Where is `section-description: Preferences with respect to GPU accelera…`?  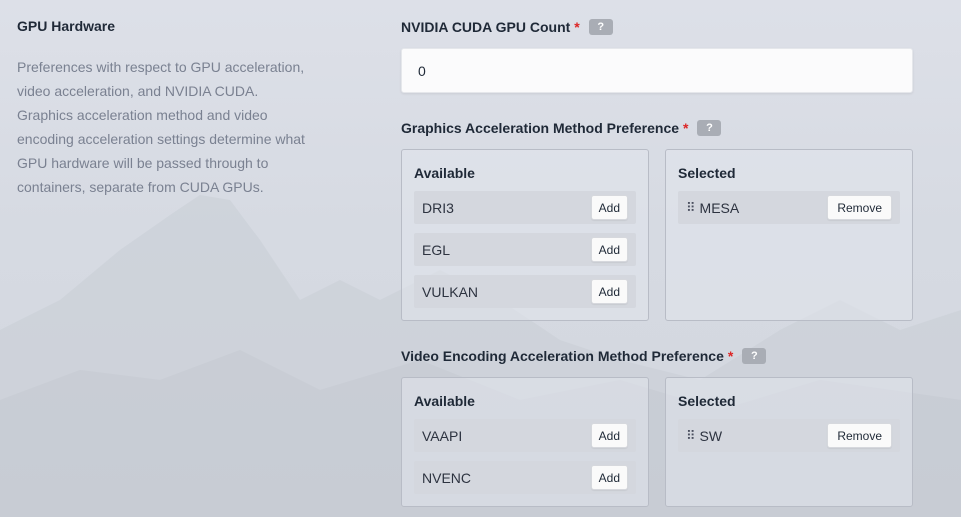 section-description: Preferences with respect to GPU accelera… is located at coordinates (161, 127).